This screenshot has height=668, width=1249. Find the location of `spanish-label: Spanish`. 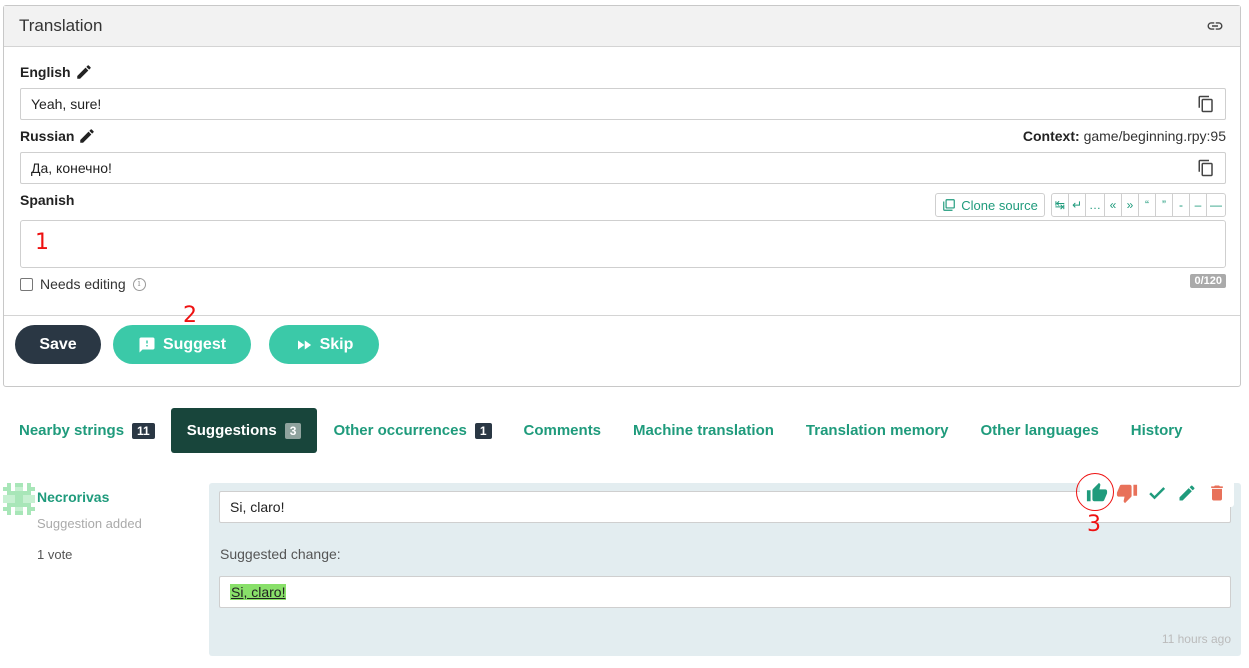

spanish-label: Spanish is located at coordinates (47, 200).